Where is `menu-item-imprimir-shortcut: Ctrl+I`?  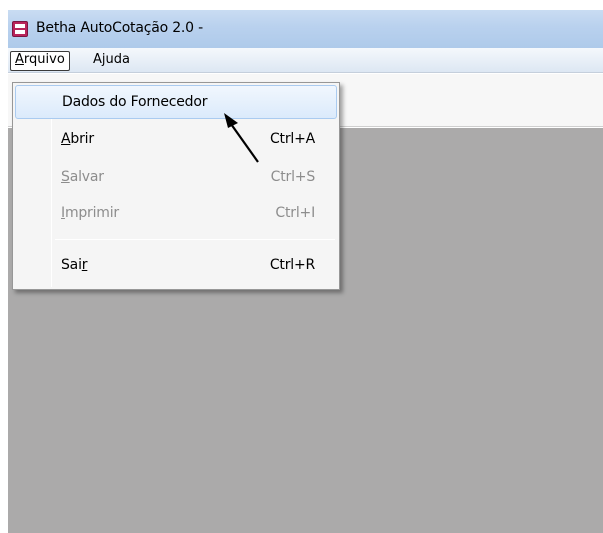 menu-item-imprimir-shortcut: Ctrl+I is located at coordinates (295, 213).